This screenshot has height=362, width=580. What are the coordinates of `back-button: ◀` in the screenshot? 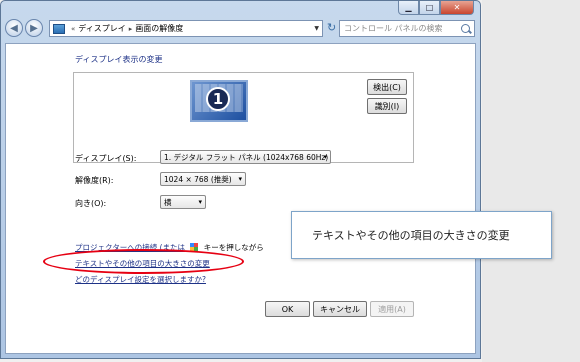 It's located at (14, 28).